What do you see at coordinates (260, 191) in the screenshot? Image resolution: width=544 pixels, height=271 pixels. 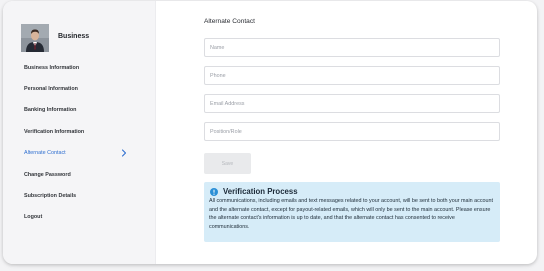 I see `info-title: Verification Process` at bounding box center [260, 191].